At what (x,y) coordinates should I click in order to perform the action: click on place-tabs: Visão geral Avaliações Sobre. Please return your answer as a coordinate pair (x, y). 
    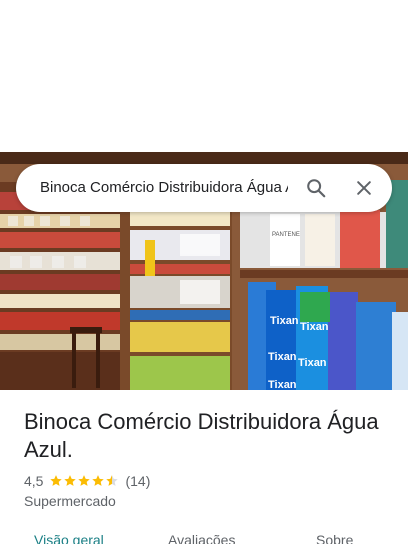
    Looking at the image, I should click on (204, 537).